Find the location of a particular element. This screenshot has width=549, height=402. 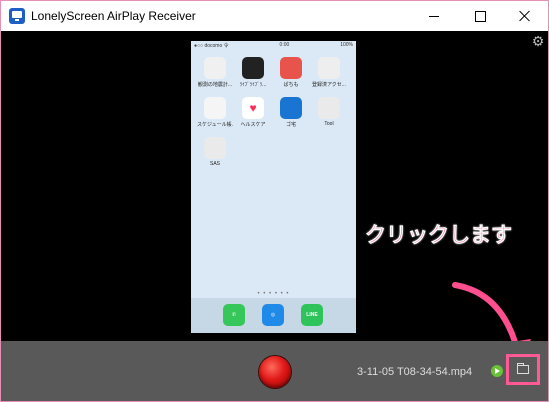

window-title: LonelyScreen AirPlay Receiver is located at coordinates (113, 16).